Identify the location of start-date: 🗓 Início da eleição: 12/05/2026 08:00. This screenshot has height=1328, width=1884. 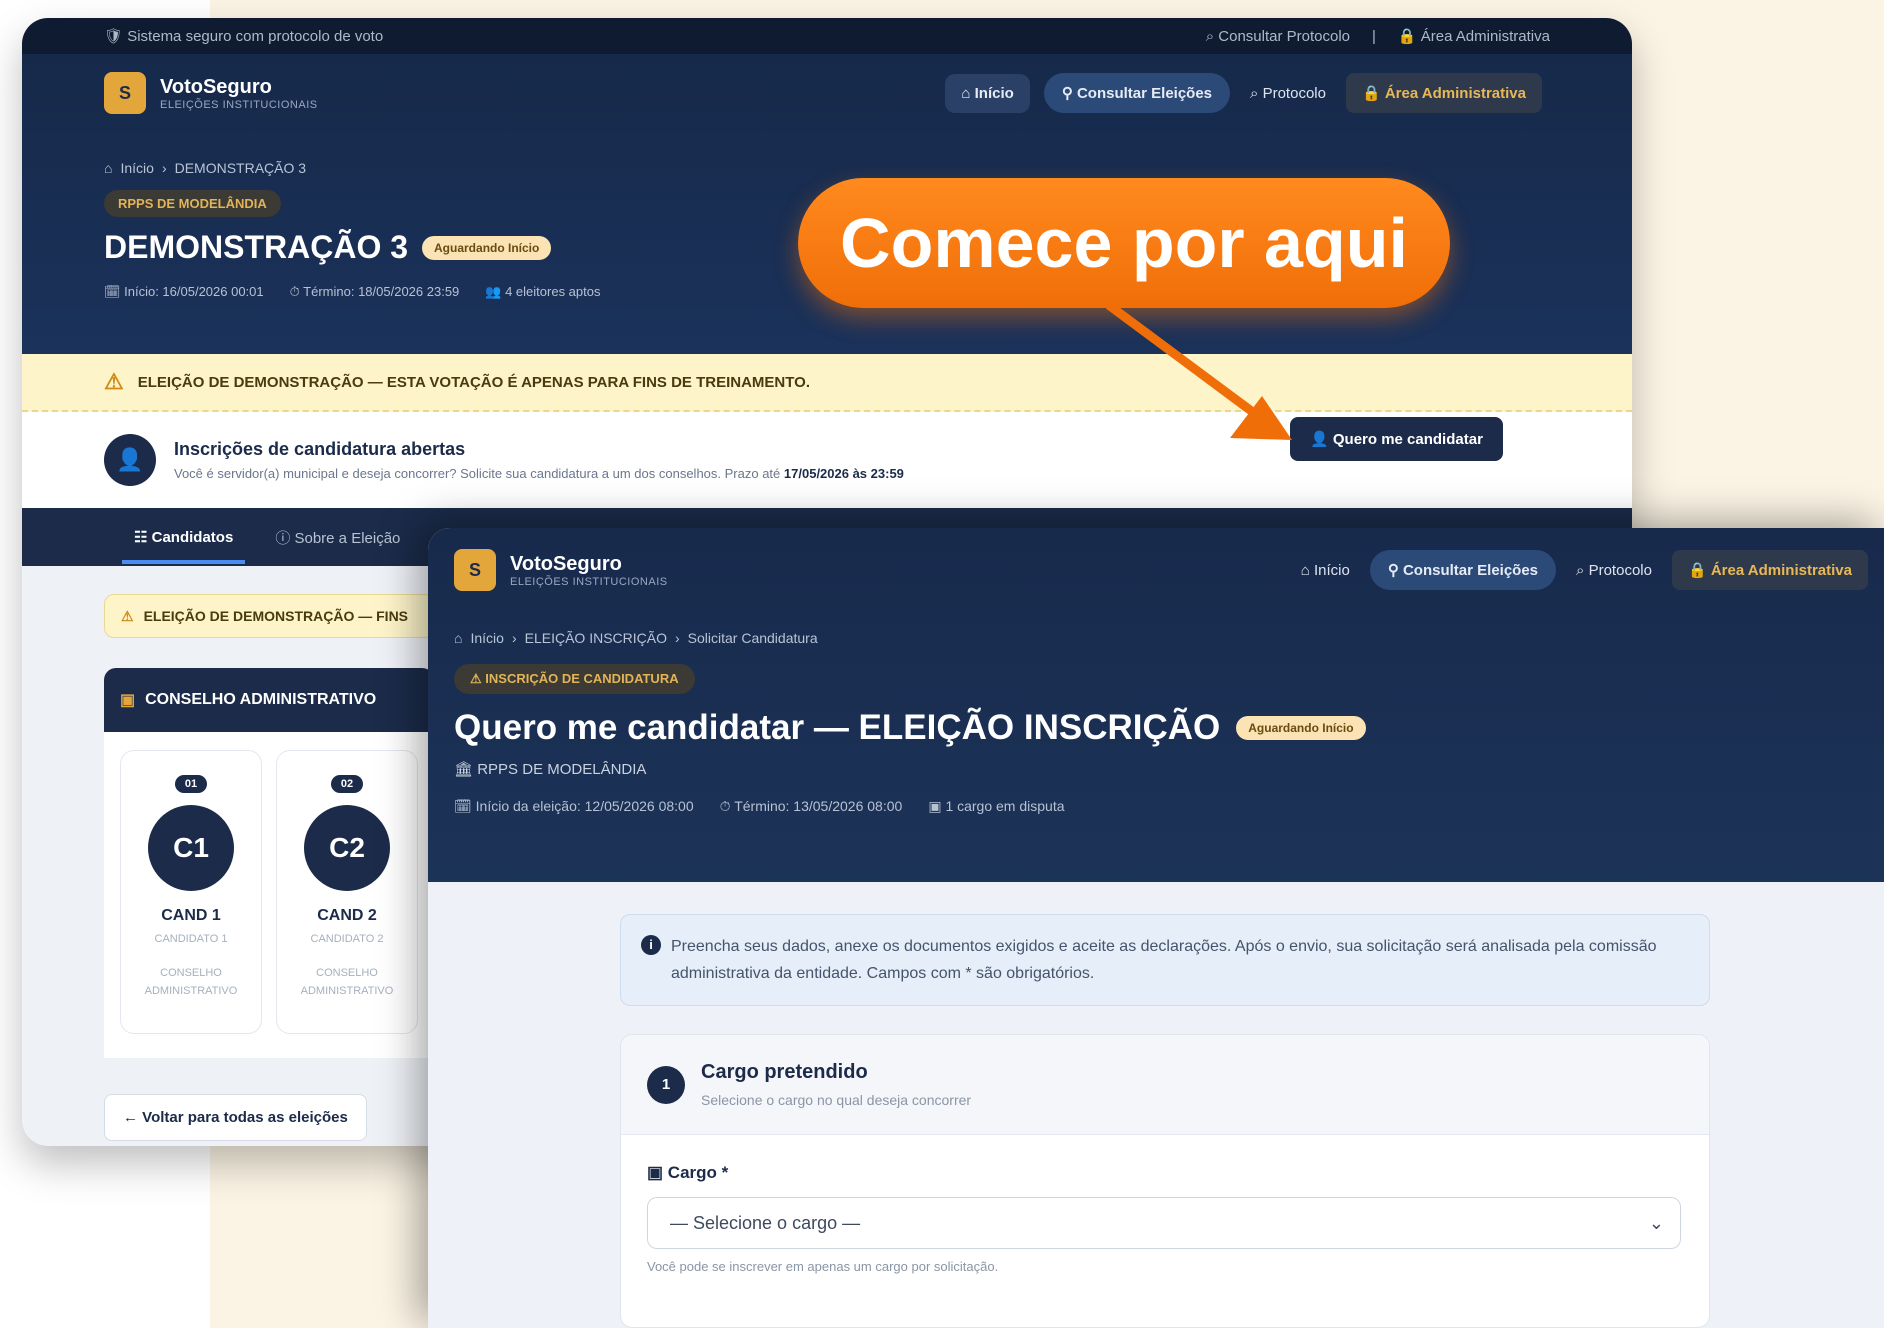
(574, 806).